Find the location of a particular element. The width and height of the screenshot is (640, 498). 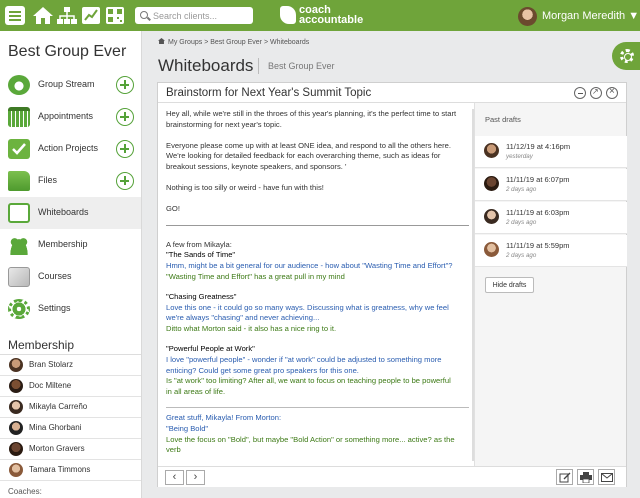

draft-item: 11/12/19 at 4:16pm yesterday is located at coordinates (551, 152).